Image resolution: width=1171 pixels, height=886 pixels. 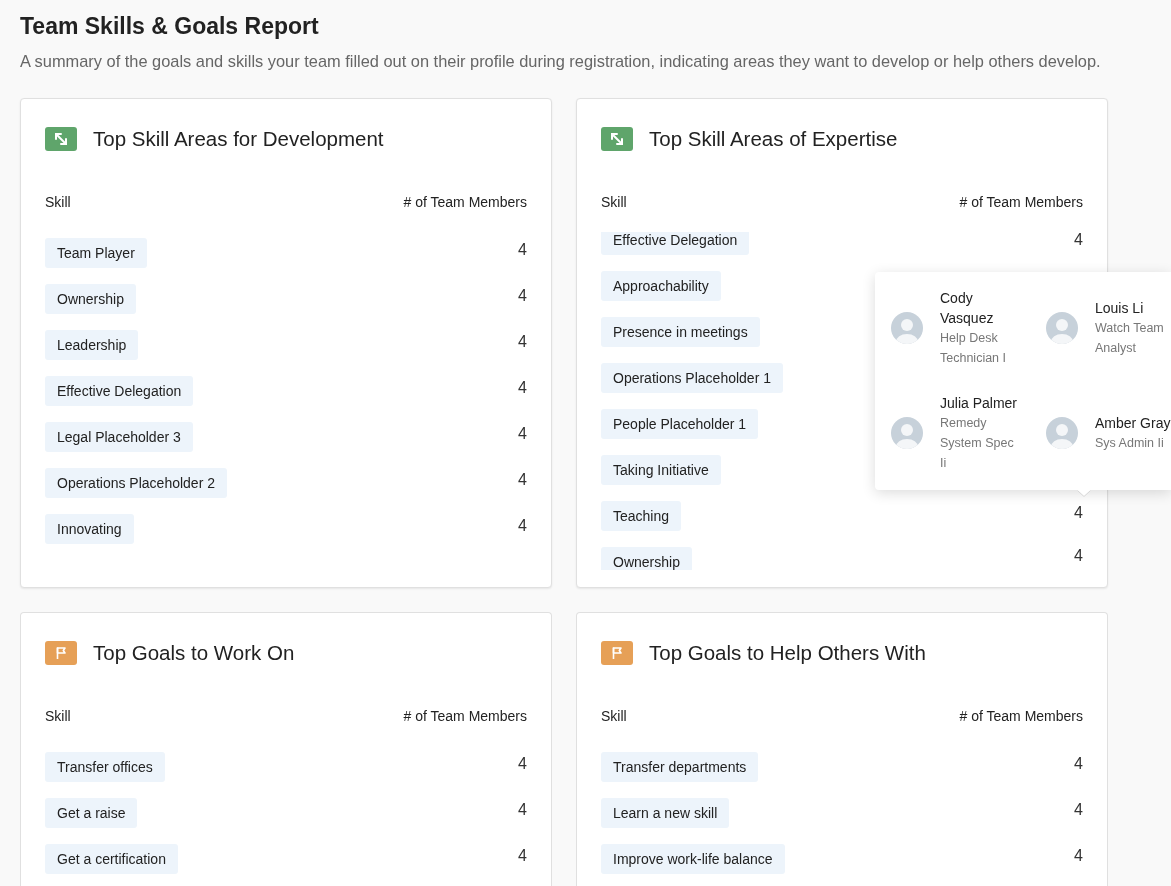 What do you see at coordinates (92, 345) in the screenshot?
I see `skill-tag: Leadership` at bounding box center [92, 345].